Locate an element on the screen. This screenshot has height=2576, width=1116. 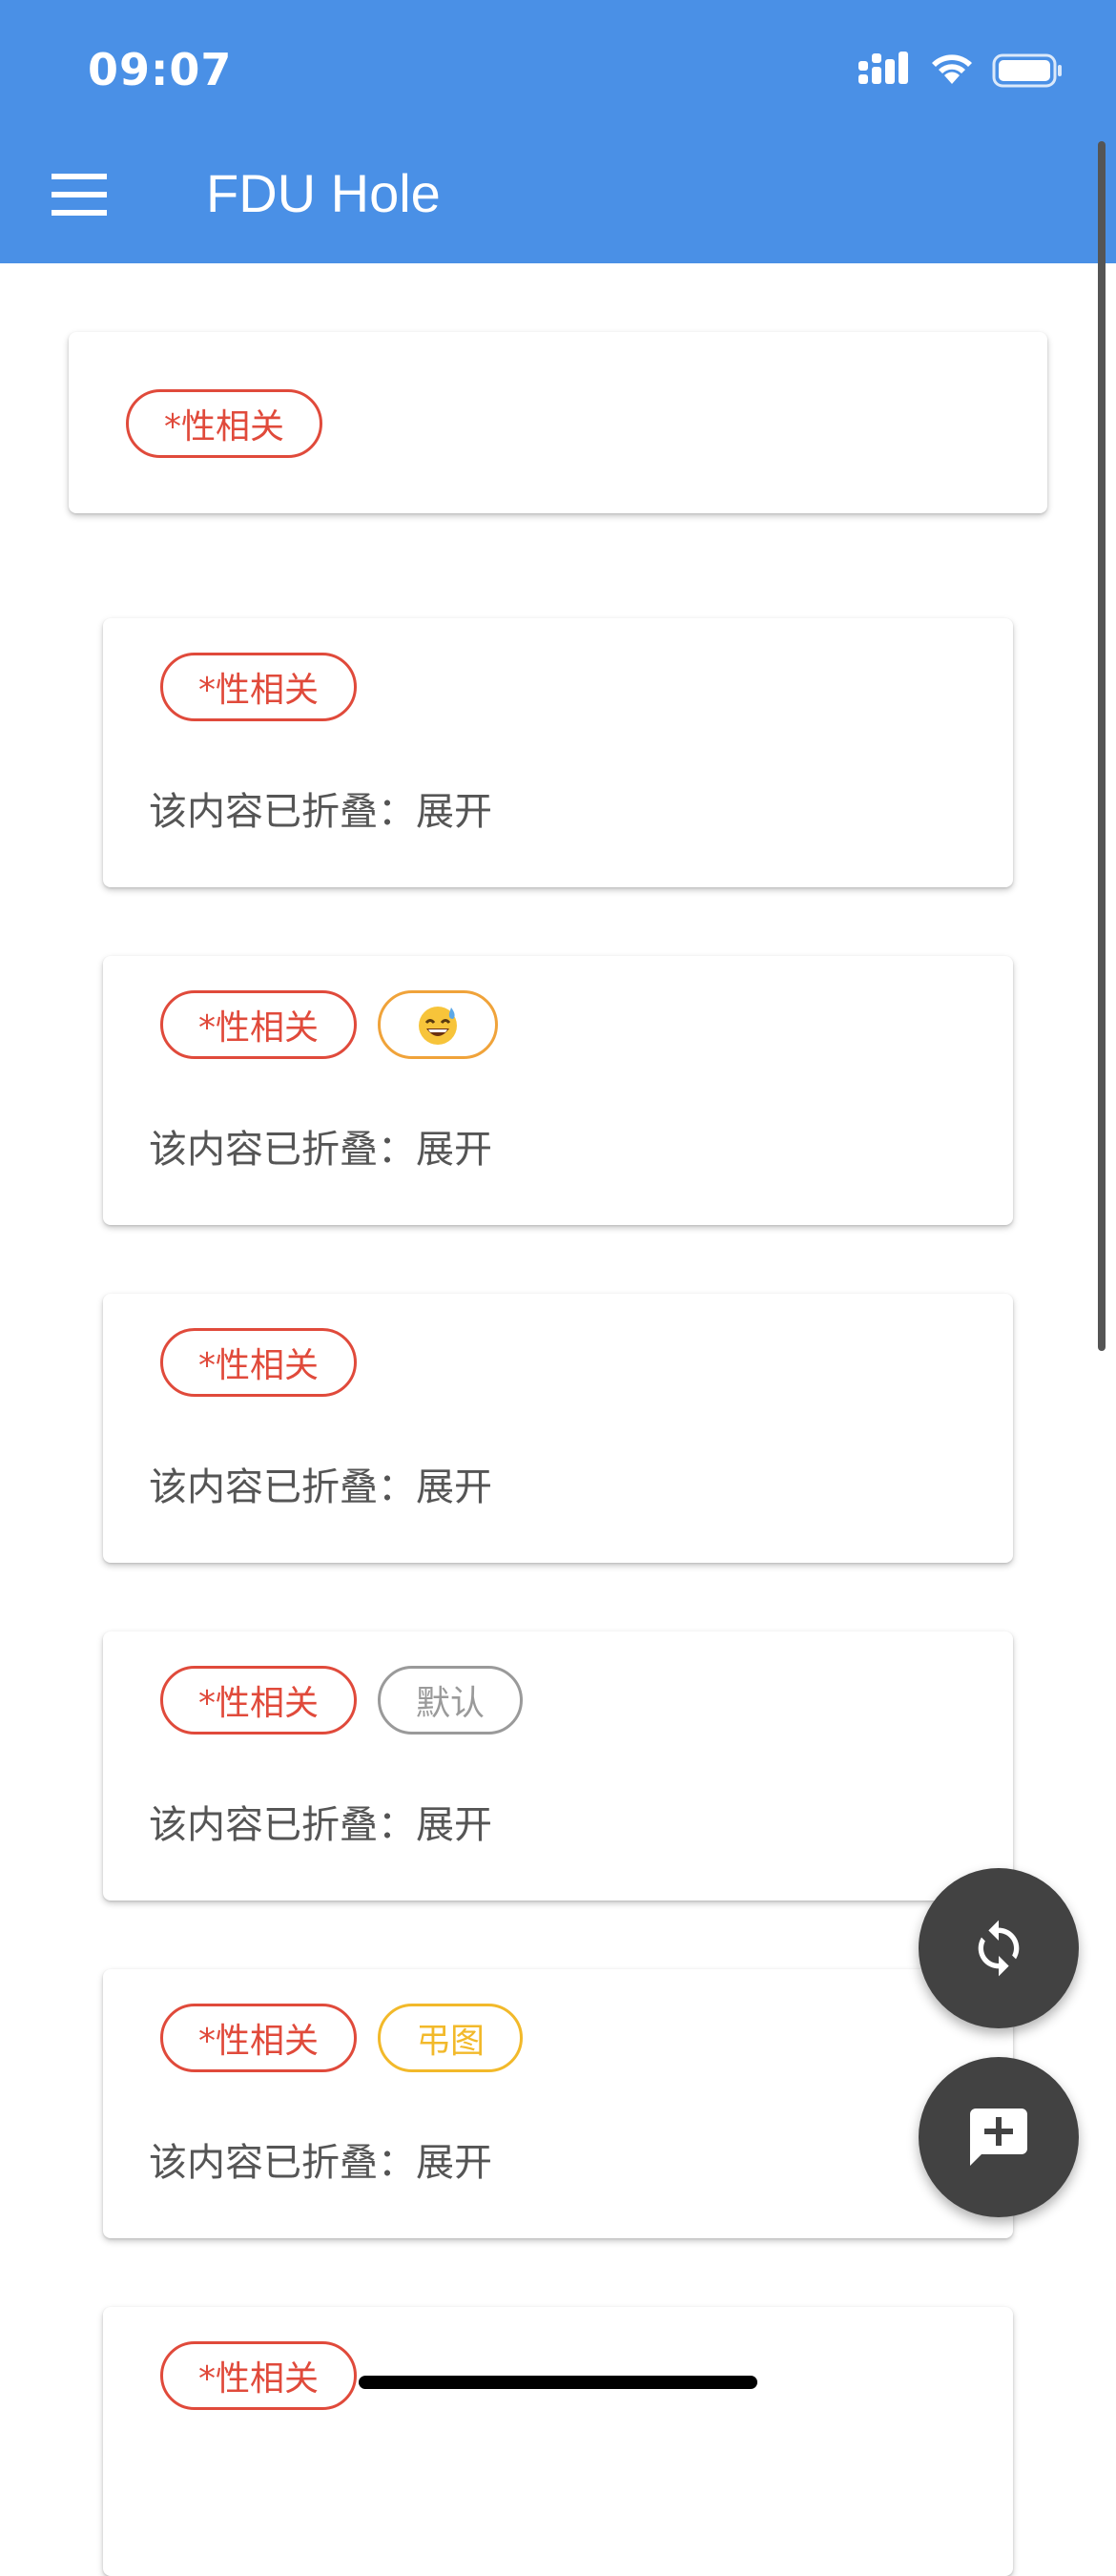
post-card: *性相关 默认 该内容已折叠：展开 is located at coordinates (558, 1766).